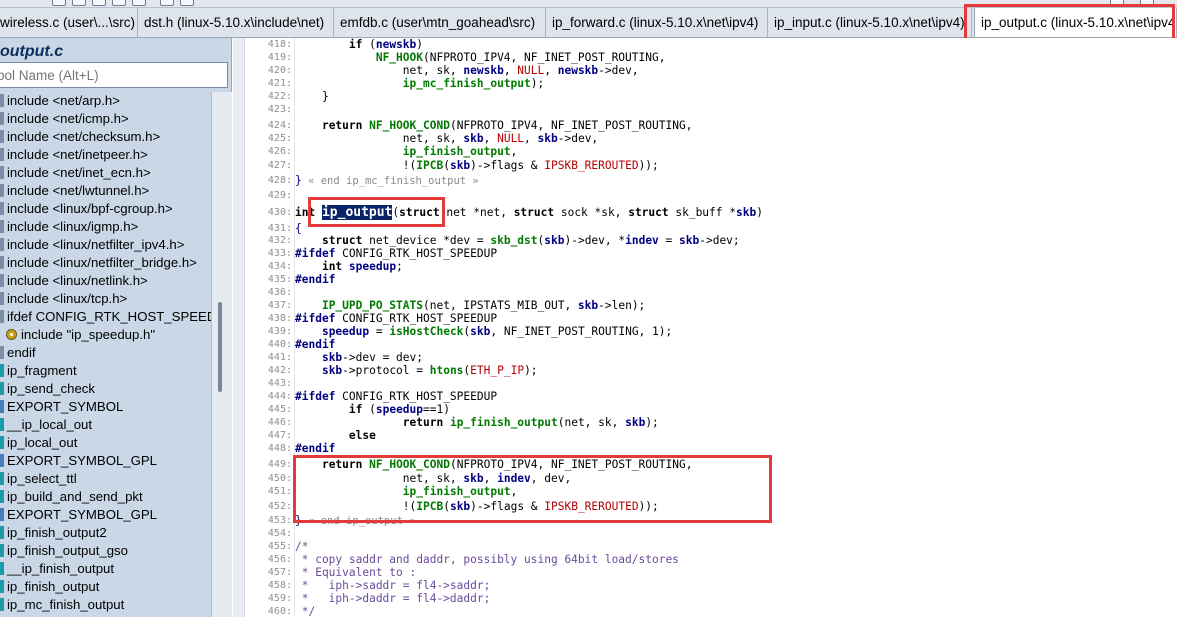 The height and width of the screenshot is (617, 1177). Describe the element at coordinates (315, 344) in the screenshot. I see `code-line-440: #endif` at that location.